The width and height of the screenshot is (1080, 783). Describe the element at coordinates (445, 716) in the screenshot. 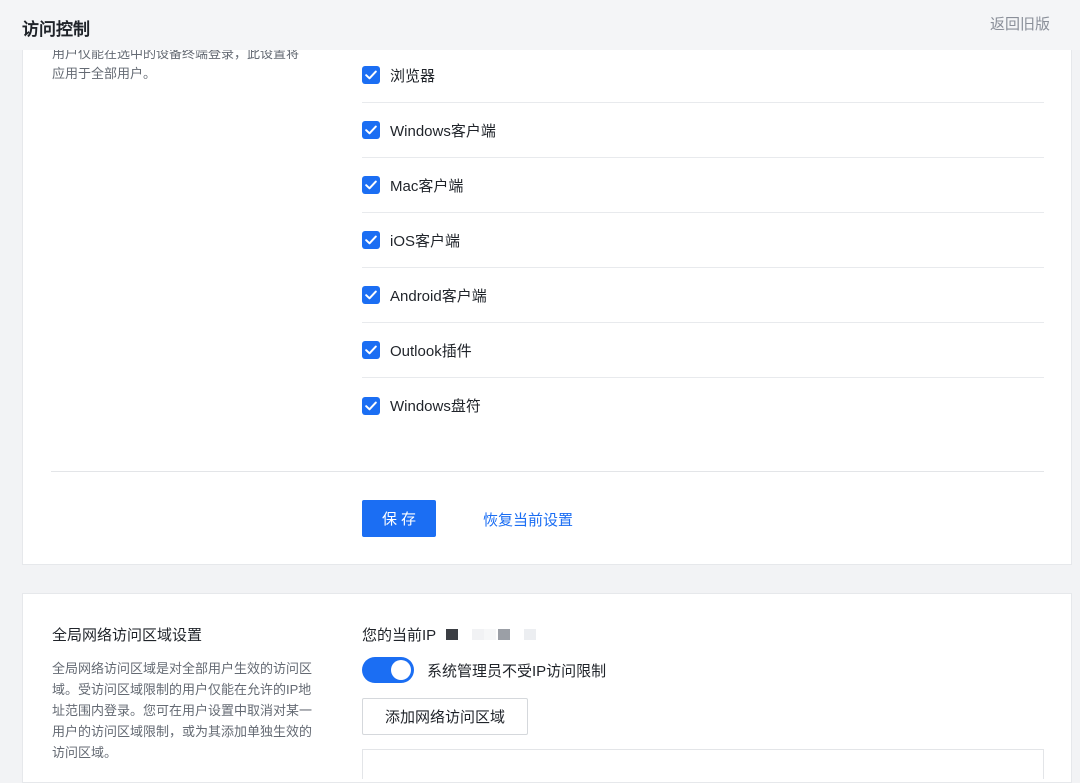

I see `add-network-zone-button: 添加网络访问区域` at that location.